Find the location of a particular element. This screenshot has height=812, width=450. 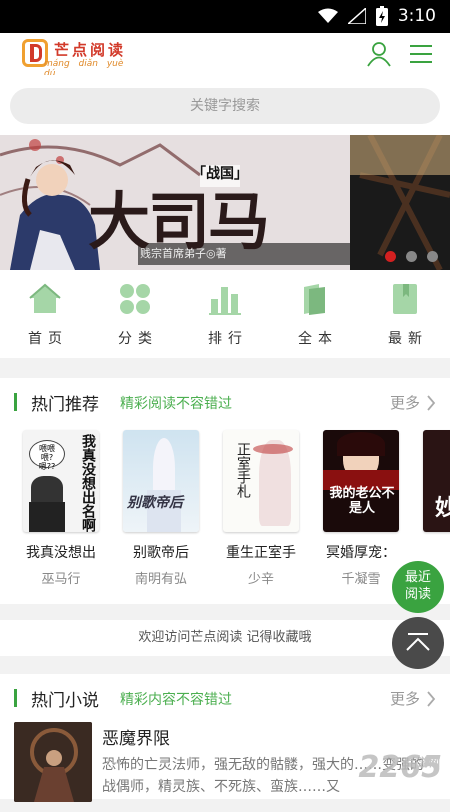

book-cover: 别歌帝后 is located at coordinates (161, 481).